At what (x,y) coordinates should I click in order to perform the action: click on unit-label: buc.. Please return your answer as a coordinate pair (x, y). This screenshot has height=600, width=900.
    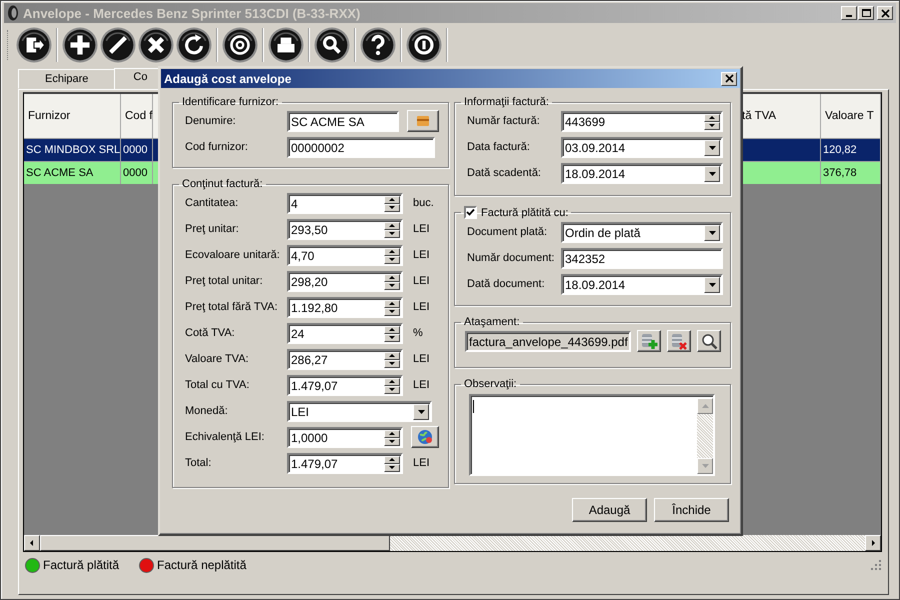
    Looking at the image, I should click on (423, 203).